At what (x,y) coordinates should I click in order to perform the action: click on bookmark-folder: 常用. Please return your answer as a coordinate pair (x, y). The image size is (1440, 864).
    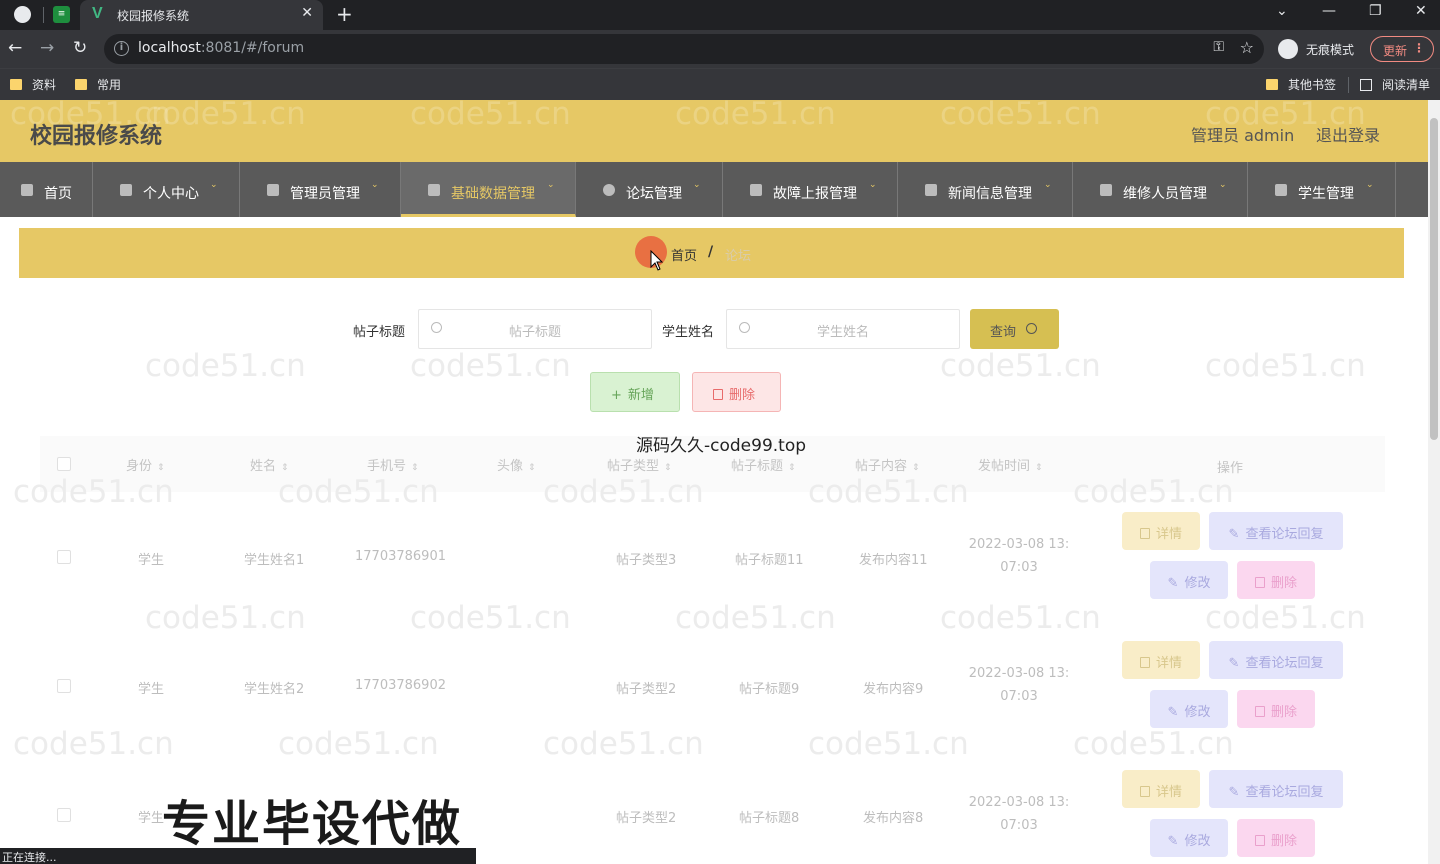
    Looking at the image, I should click on (98, 84).